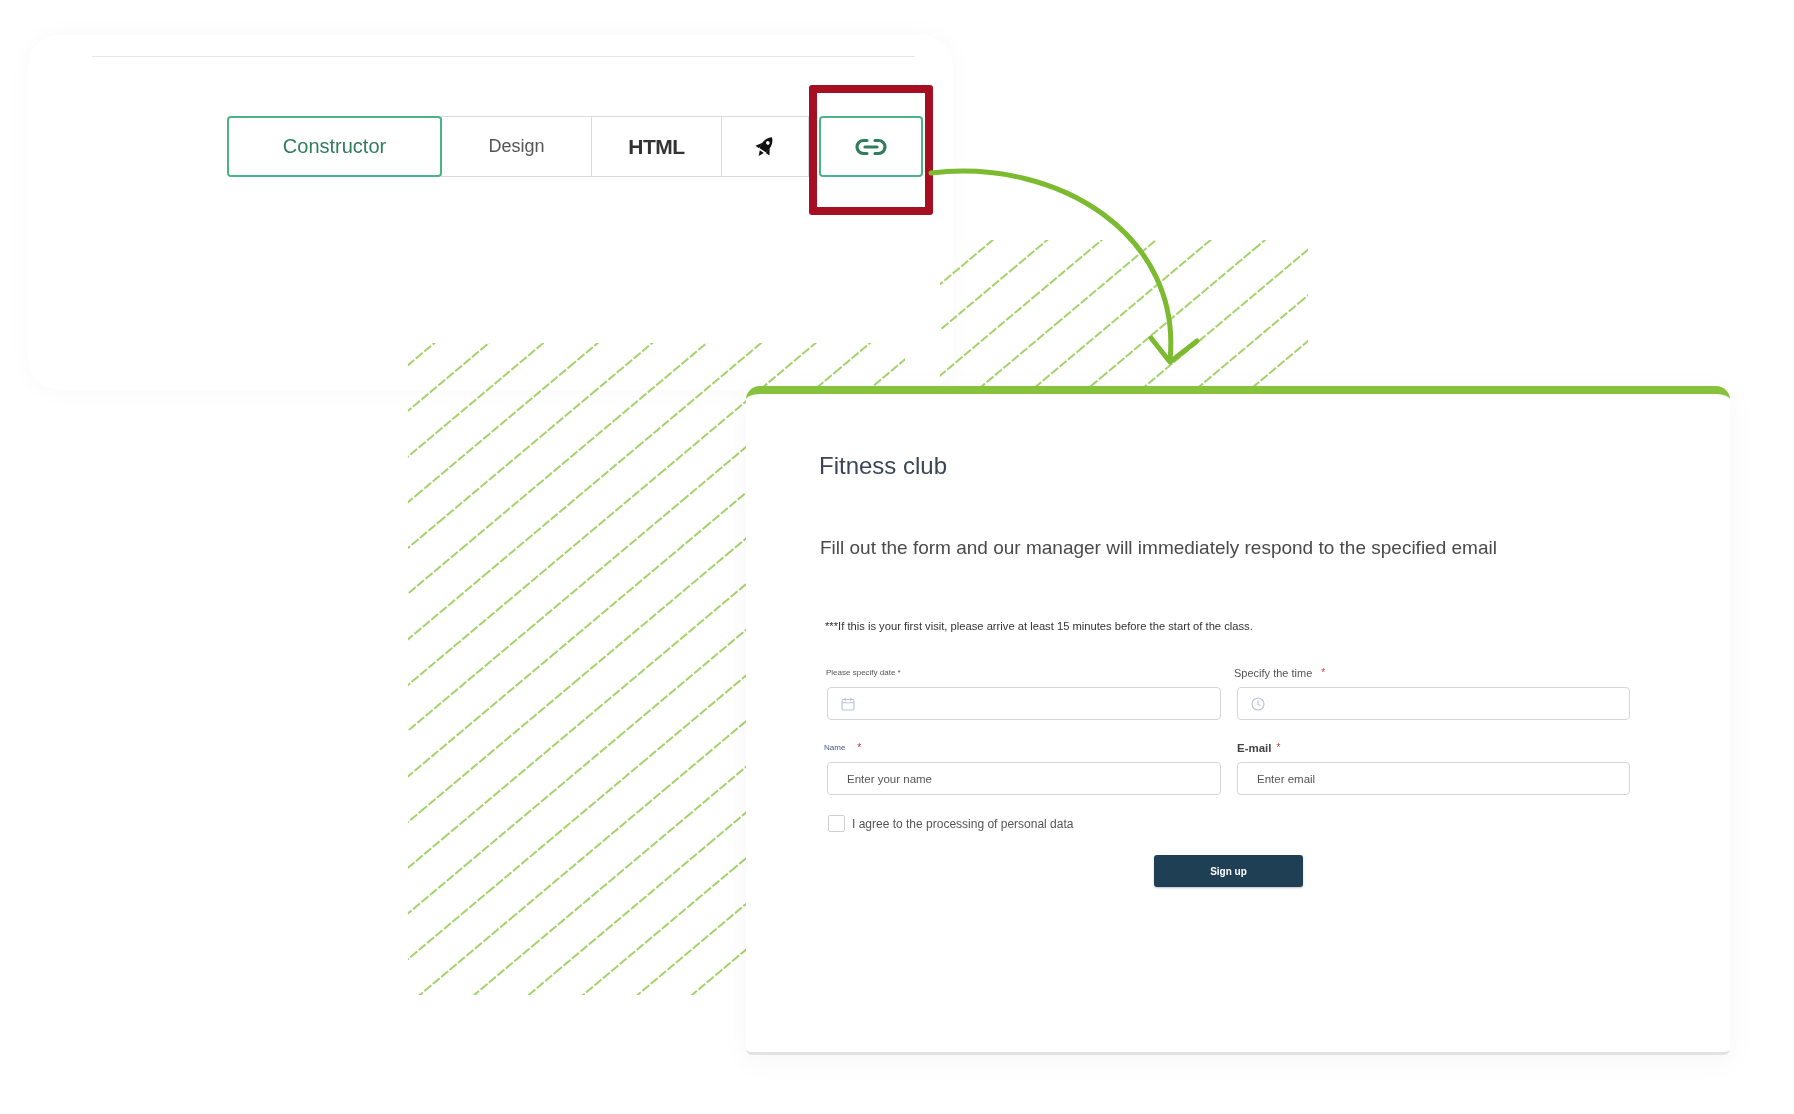  What do you see at coordinates (1039, 626) in the screenshot?
I see `visit-note: ***If this is your first visit, please arrive at least 15 minutes before the start of the class.` at bounding box center [1039, 626].